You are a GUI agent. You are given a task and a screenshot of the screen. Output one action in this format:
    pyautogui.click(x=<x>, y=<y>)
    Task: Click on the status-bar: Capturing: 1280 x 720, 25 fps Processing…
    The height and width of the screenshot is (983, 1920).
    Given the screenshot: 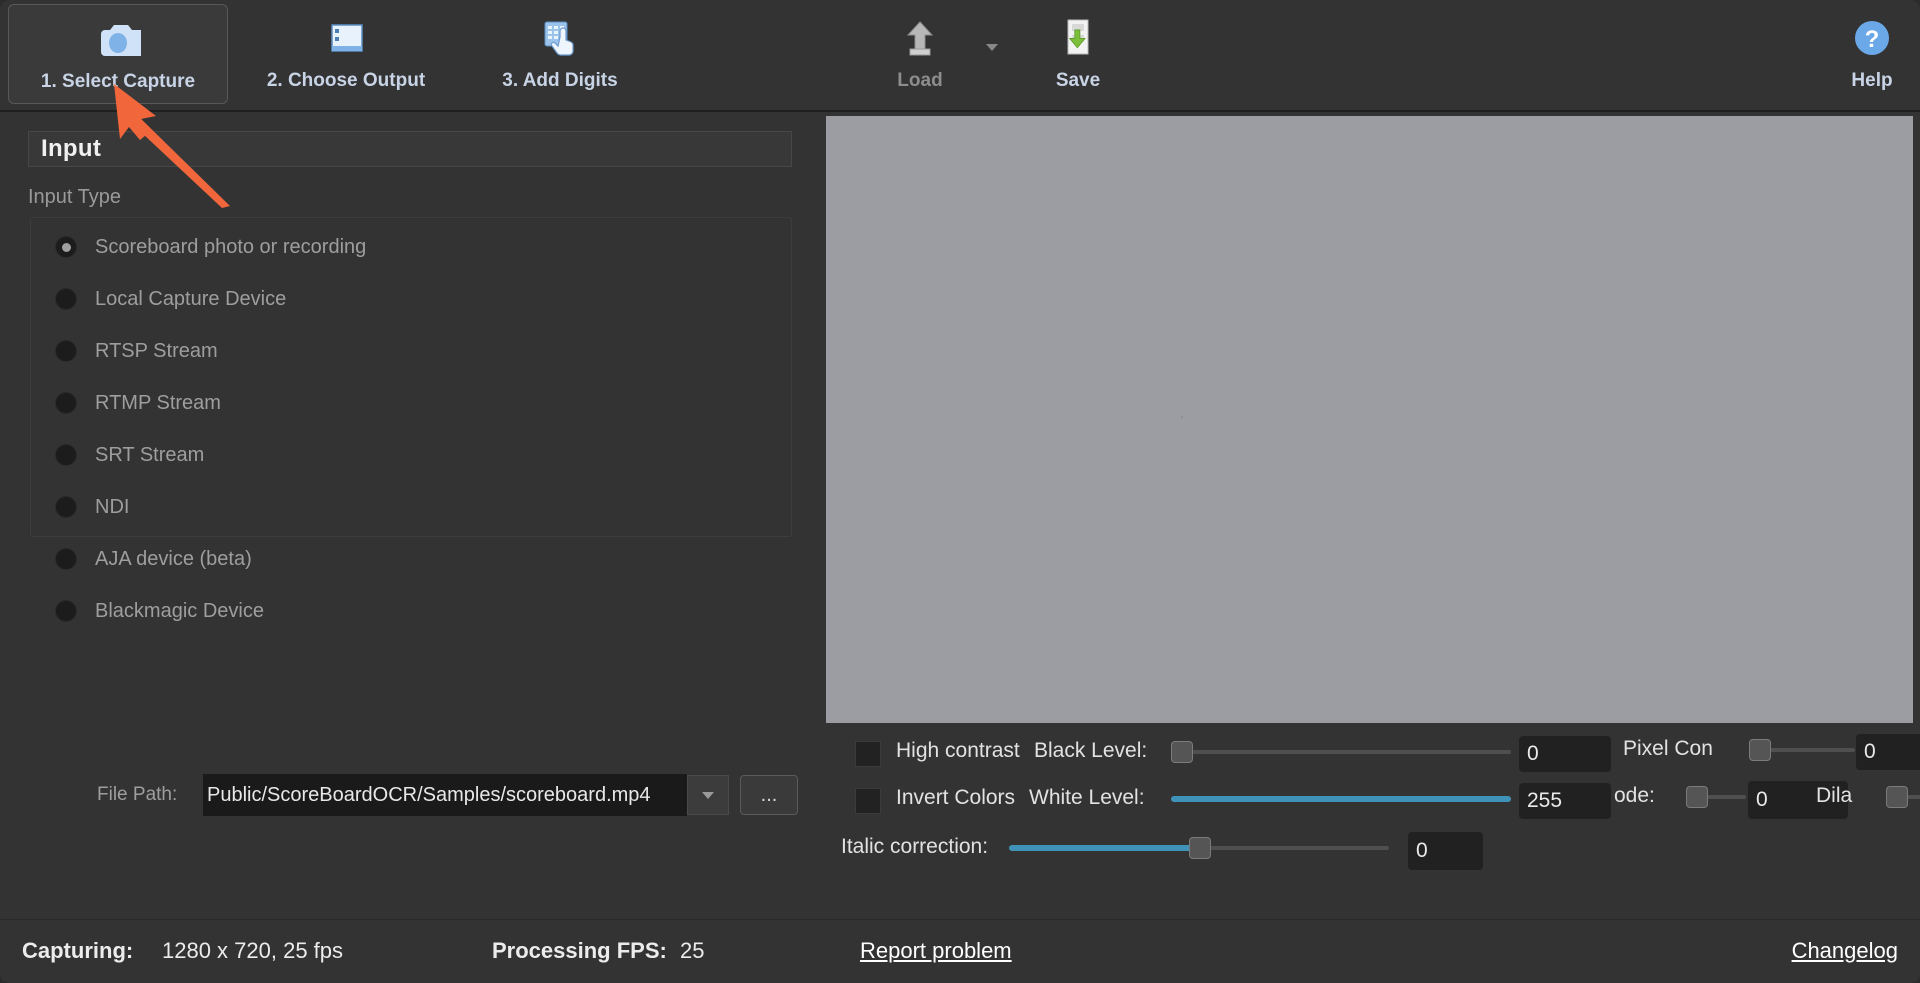 What is the action you would take?
    pyautogui.click(x=960, y=951)
    